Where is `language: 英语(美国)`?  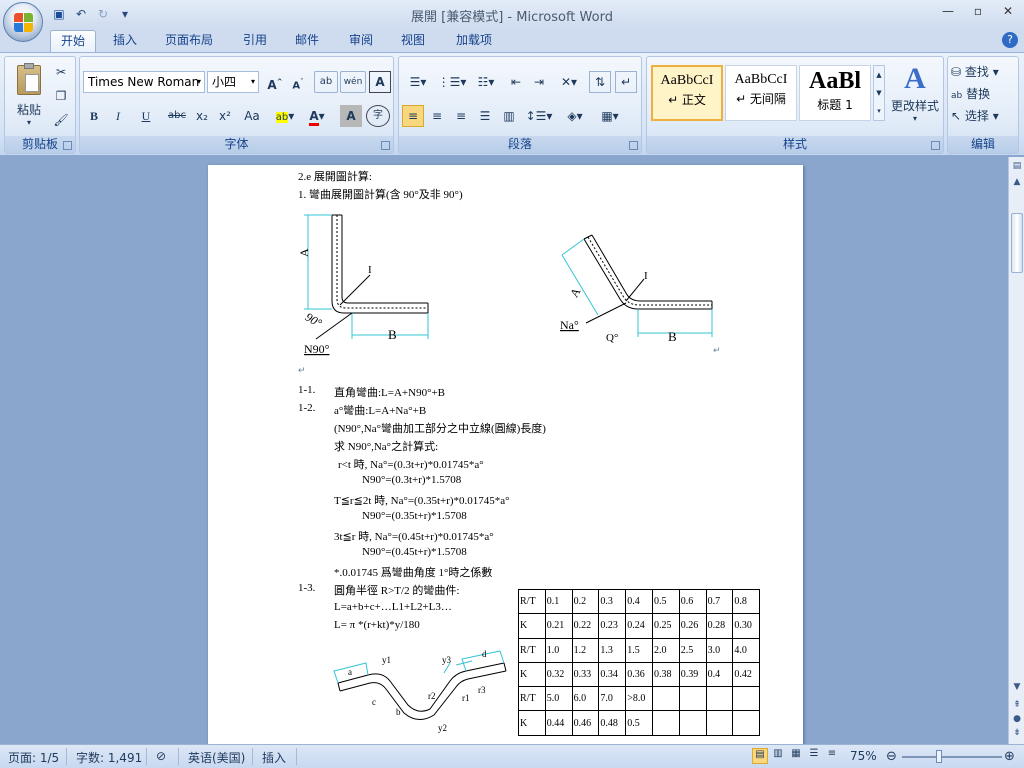
language: 英语(美国) is located at coordinates (216, 757).